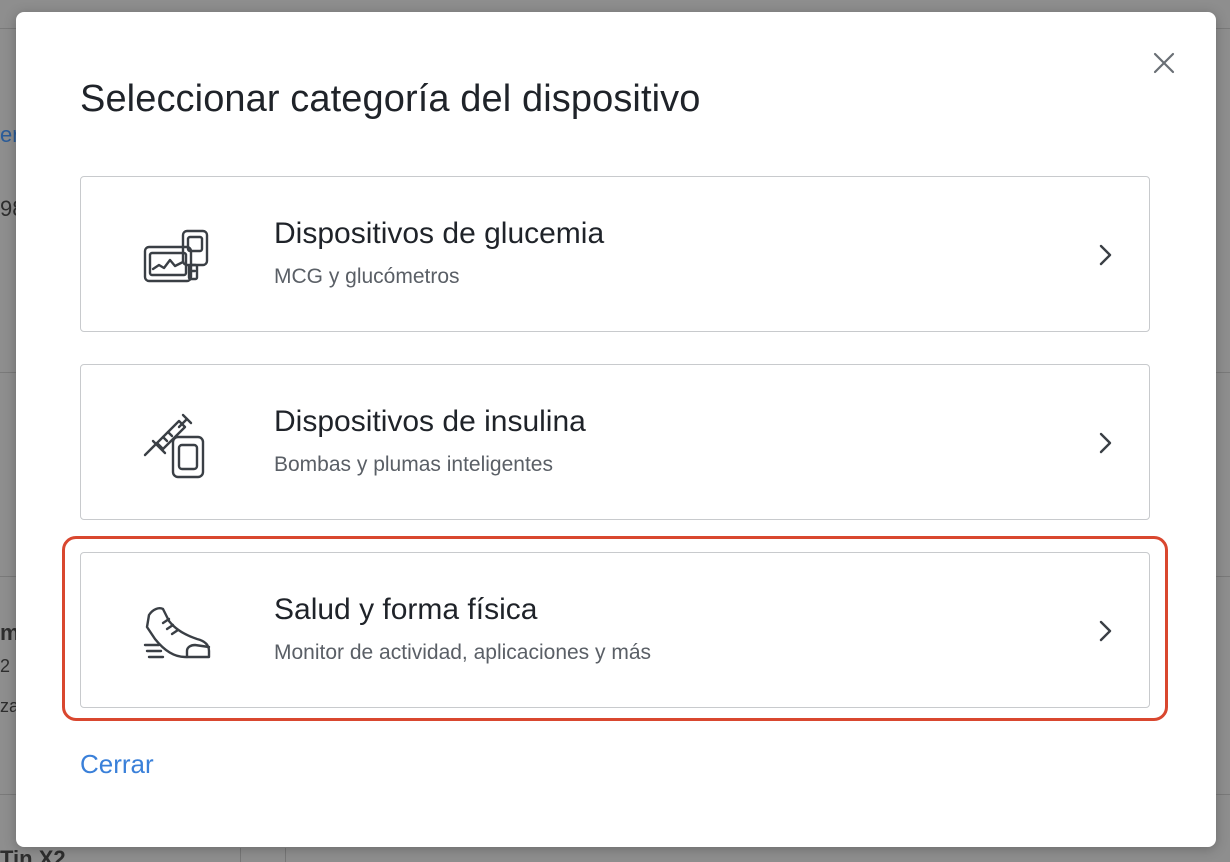 Image resolution: width=1230 pixels, height=862 pixels. I want to click on close-icon, so click(1164, 63).